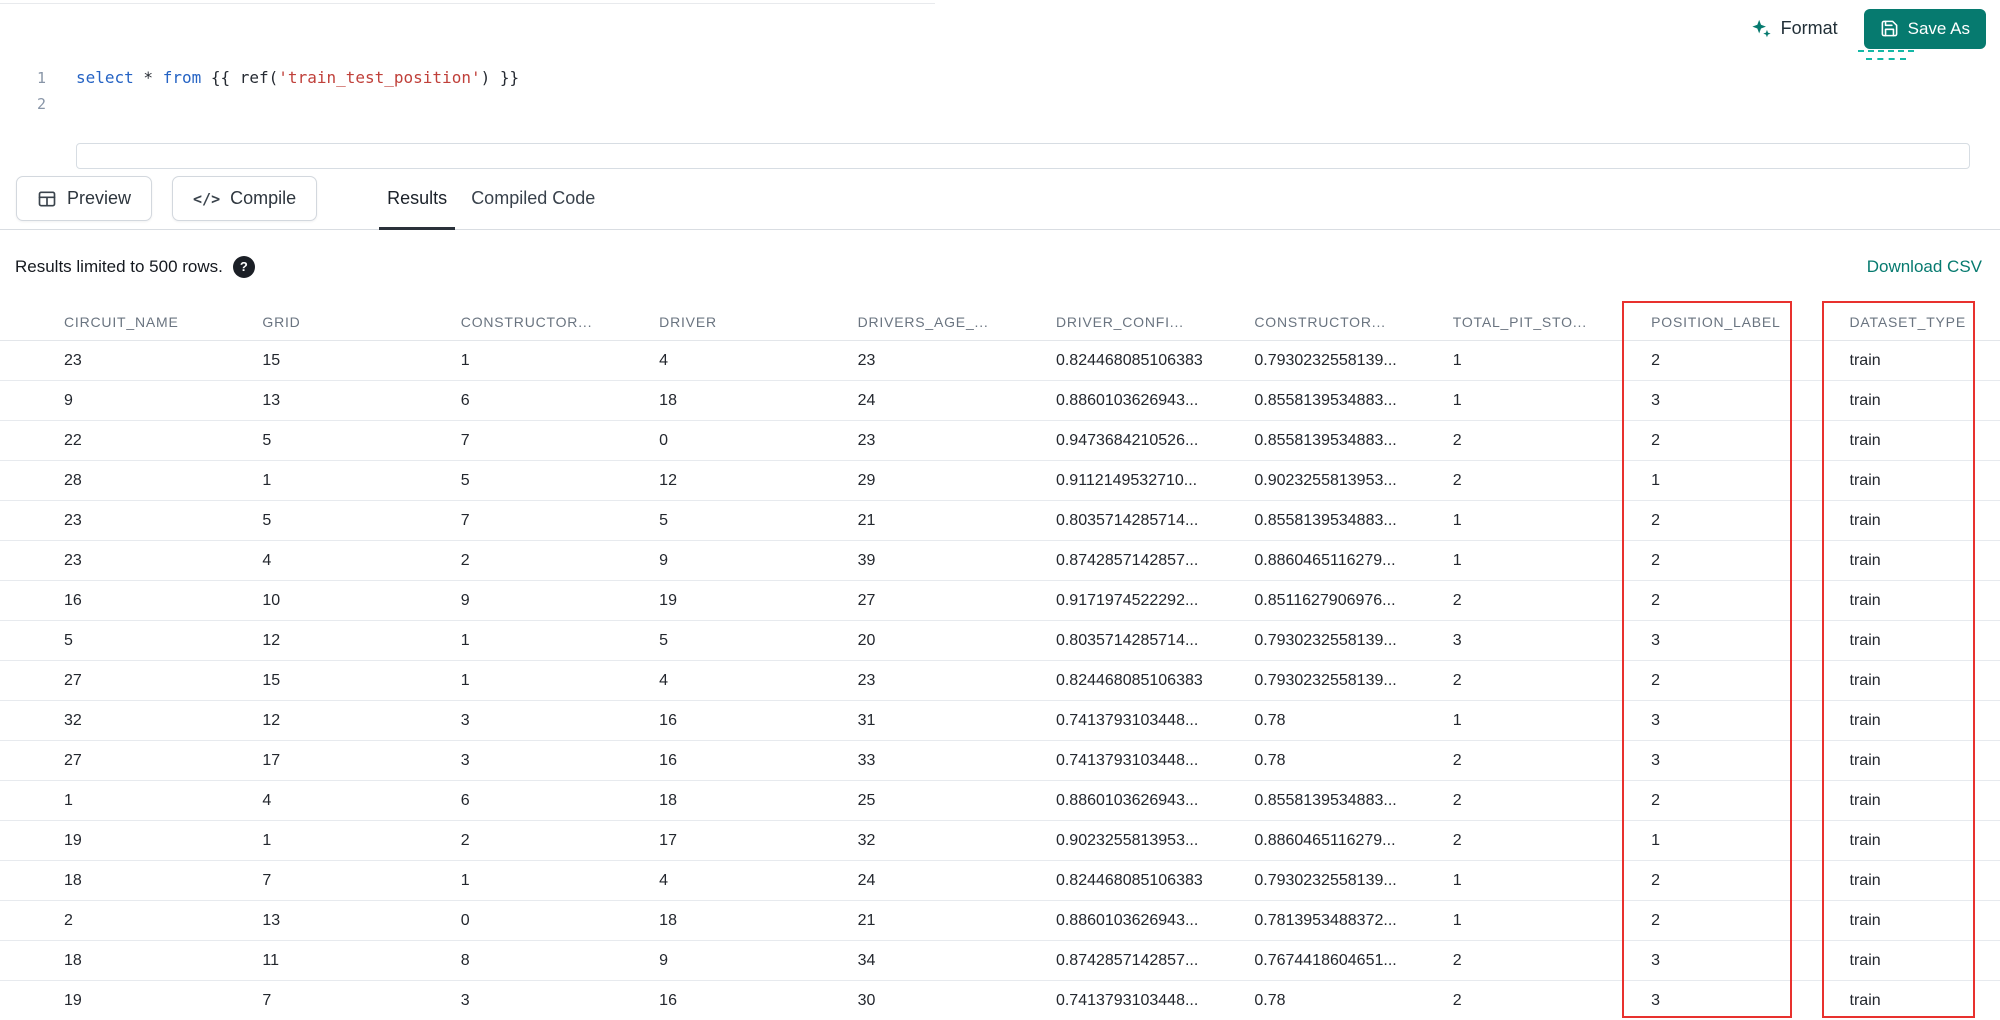 This screenshot has height=1020, width=2000. Describe the element at coordinates (1889, 28) in the screenshot. I see `save-icon` at that location.